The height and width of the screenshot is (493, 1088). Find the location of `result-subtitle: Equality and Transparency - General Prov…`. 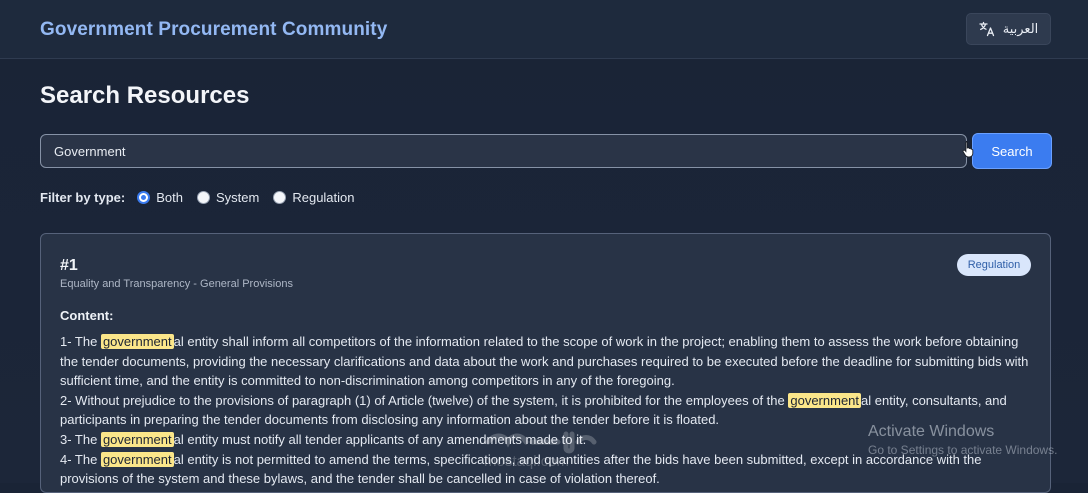

result-subtitle: Equality and Transparency - General Prov… is located at coordinates (176, 284).